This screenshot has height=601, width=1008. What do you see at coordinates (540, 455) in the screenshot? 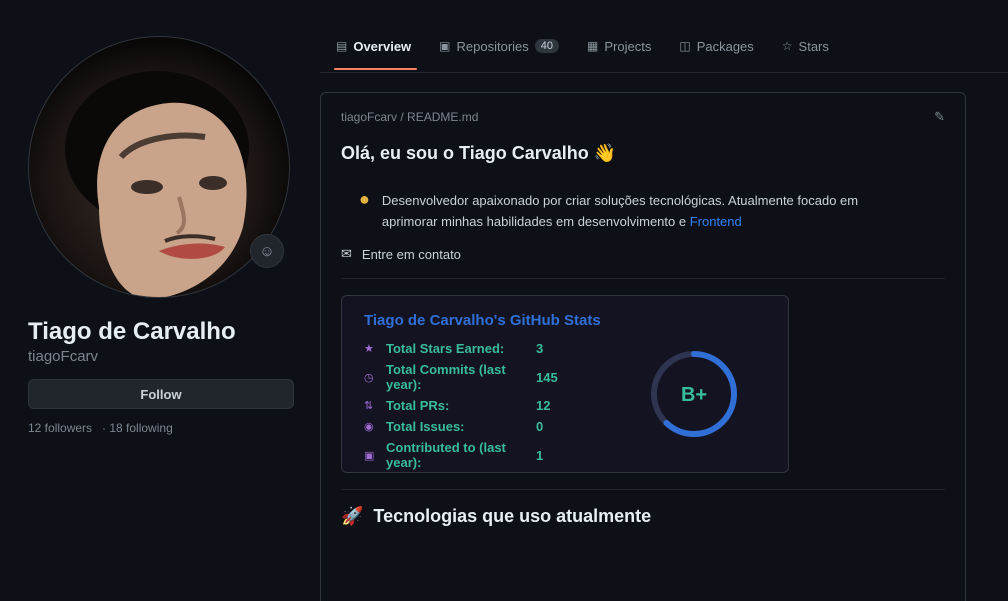
I see `stat-value: 1` at bounding box center [540, 455].